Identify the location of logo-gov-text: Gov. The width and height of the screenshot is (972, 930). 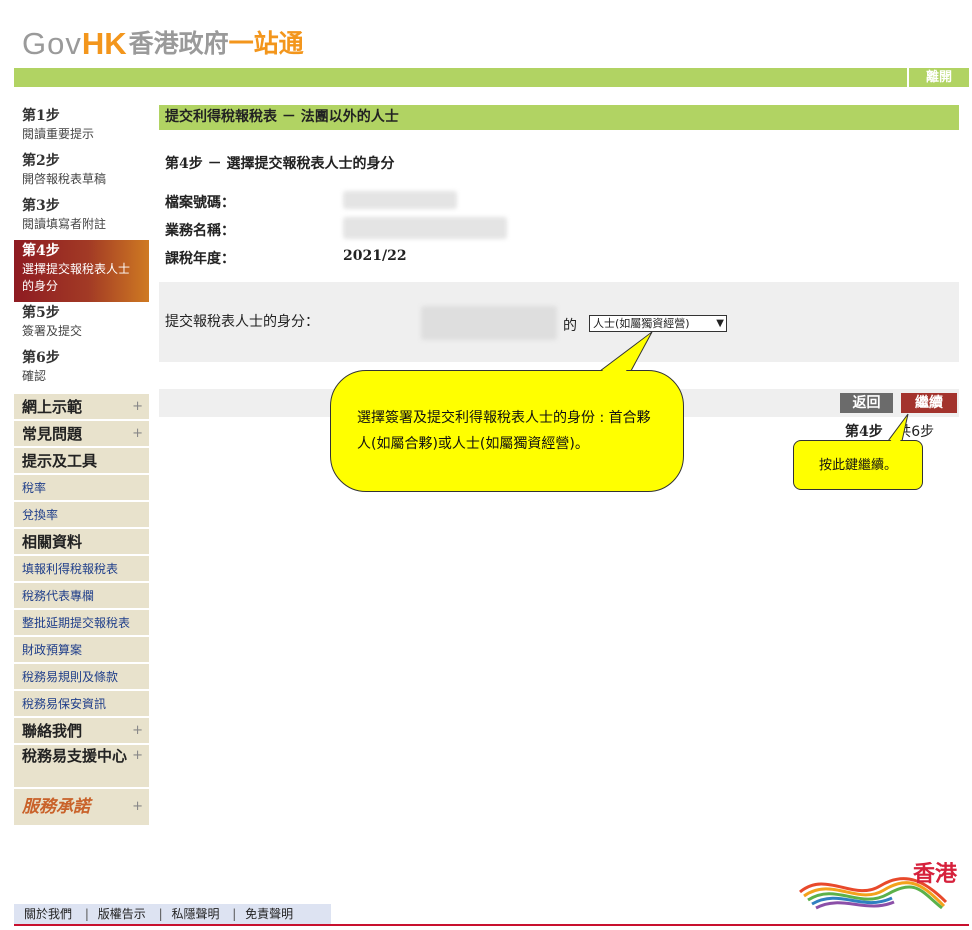
(52, 43).